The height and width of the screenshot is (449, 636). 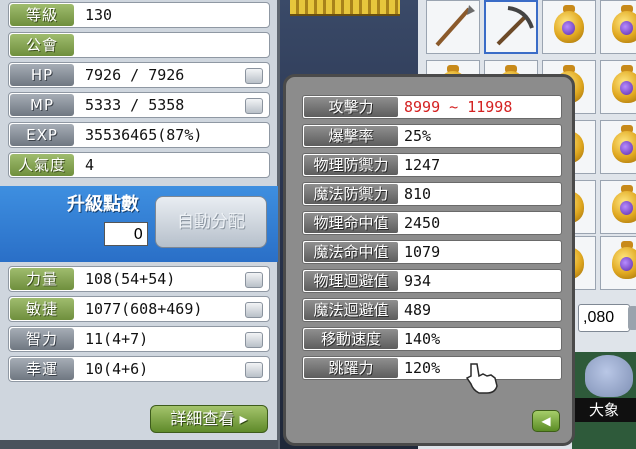 What do you see at coordinates (351, 281) in the screenshot?
I see `detail-label: 物理迴避值` at bounding box center [351, 281].